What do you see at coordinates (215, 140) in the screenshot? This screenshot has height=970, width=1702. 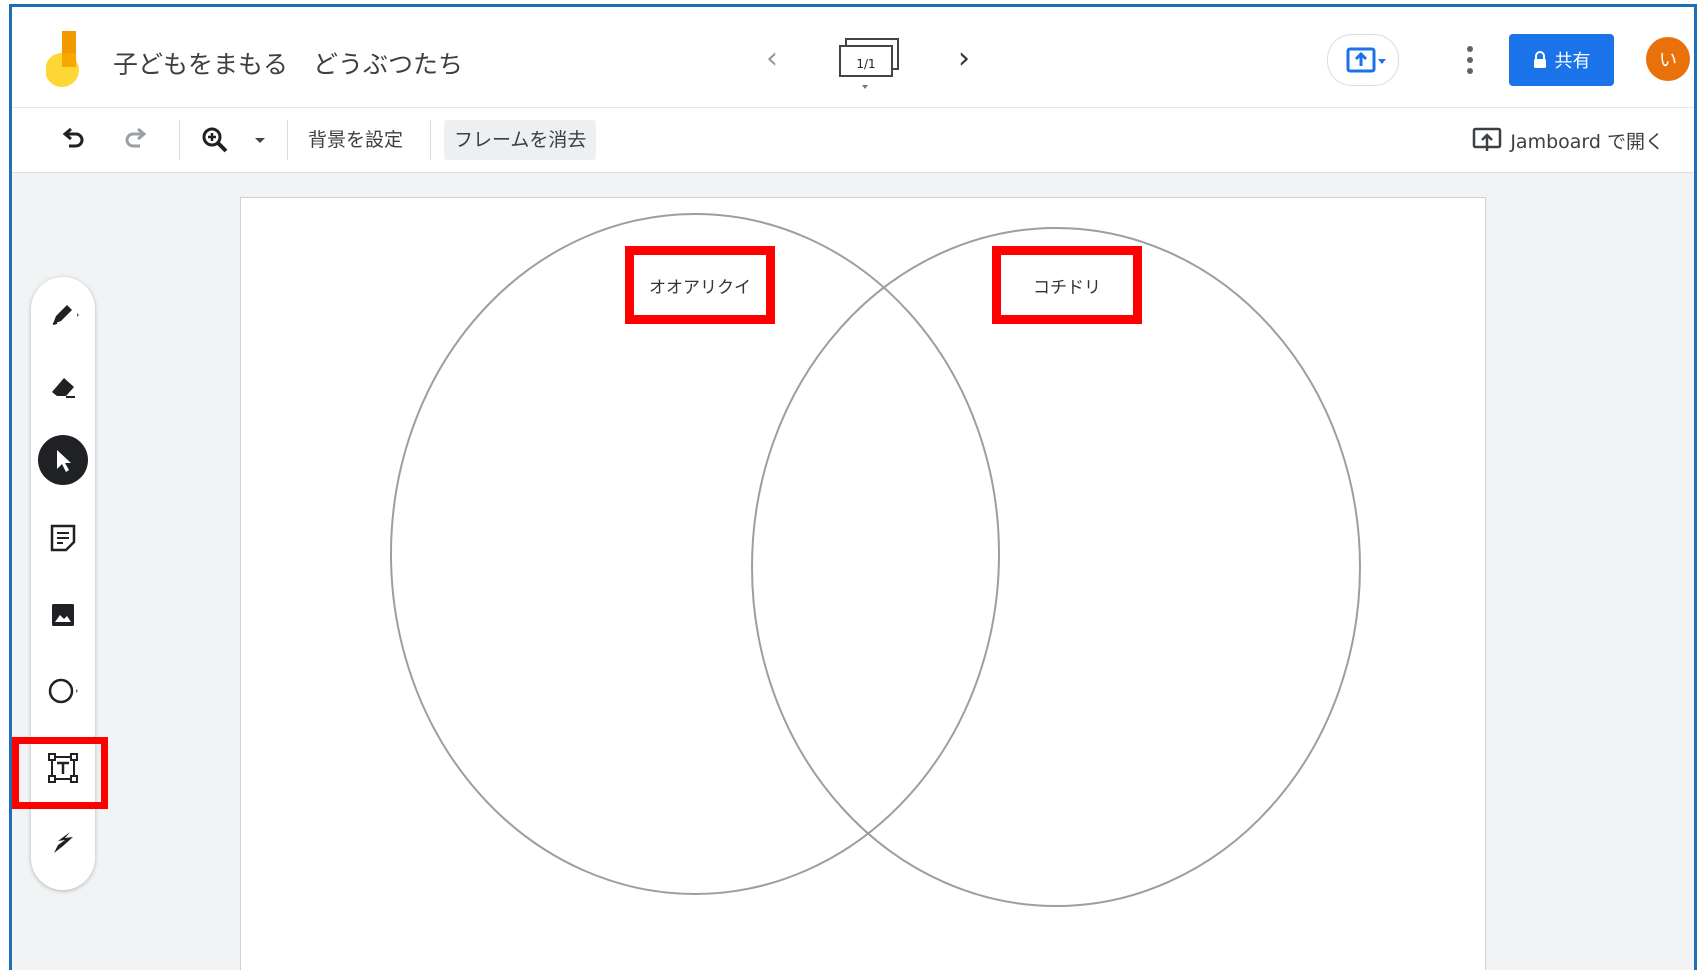 I see `zoom-in-icon` at bounding box center [215, 140].